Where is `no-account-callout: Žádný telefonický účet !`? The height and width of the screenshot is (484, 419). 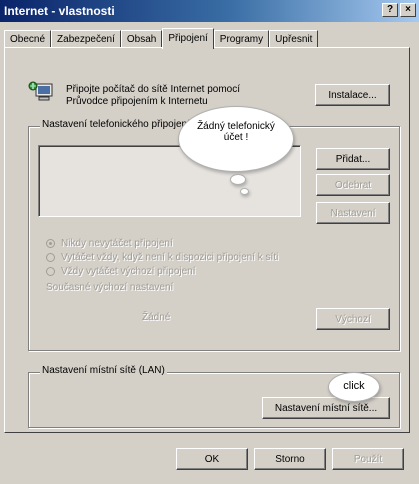
no-account-callout: Žádný telefonický účet ! is located at coordinates (236, 139).